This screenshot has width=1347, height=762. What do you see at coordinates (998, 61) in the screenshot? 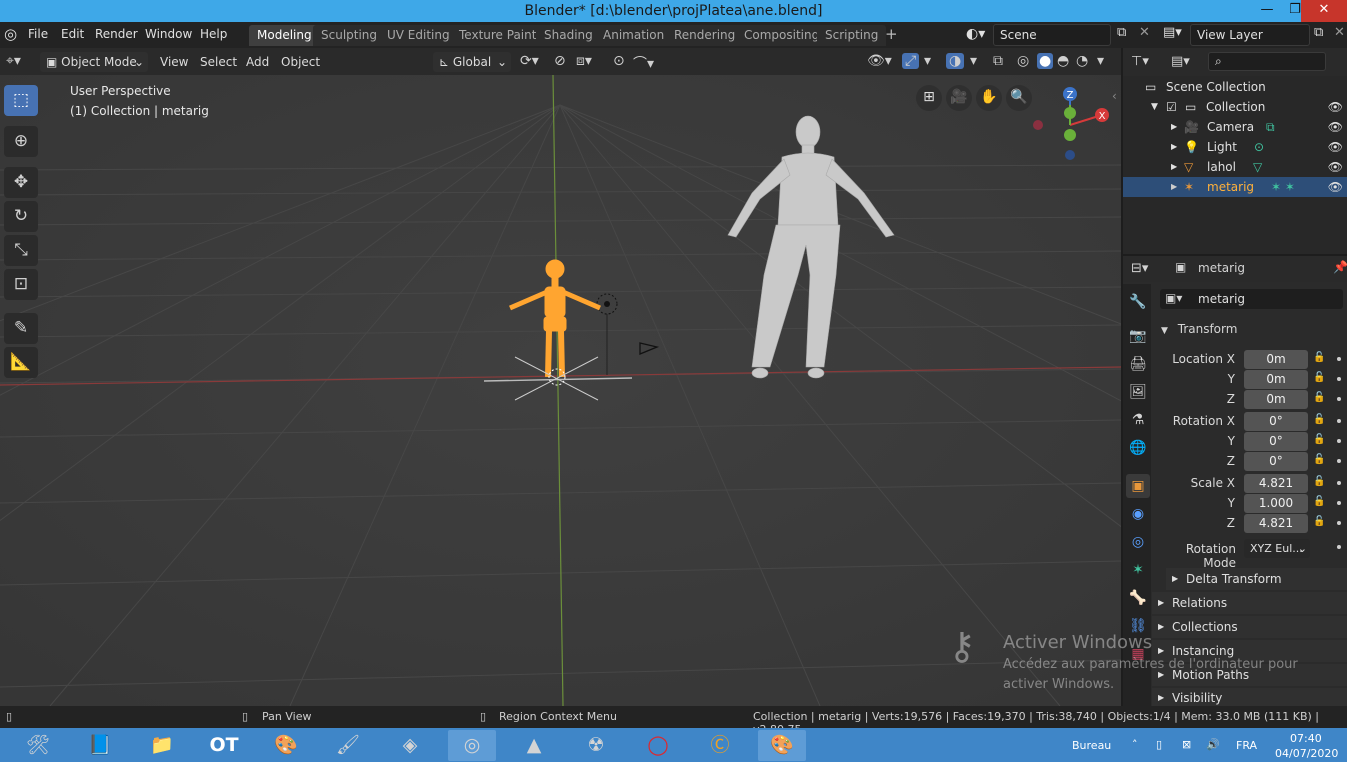
I see `xray-icon: ⧉` at bounding box center [998, 61].